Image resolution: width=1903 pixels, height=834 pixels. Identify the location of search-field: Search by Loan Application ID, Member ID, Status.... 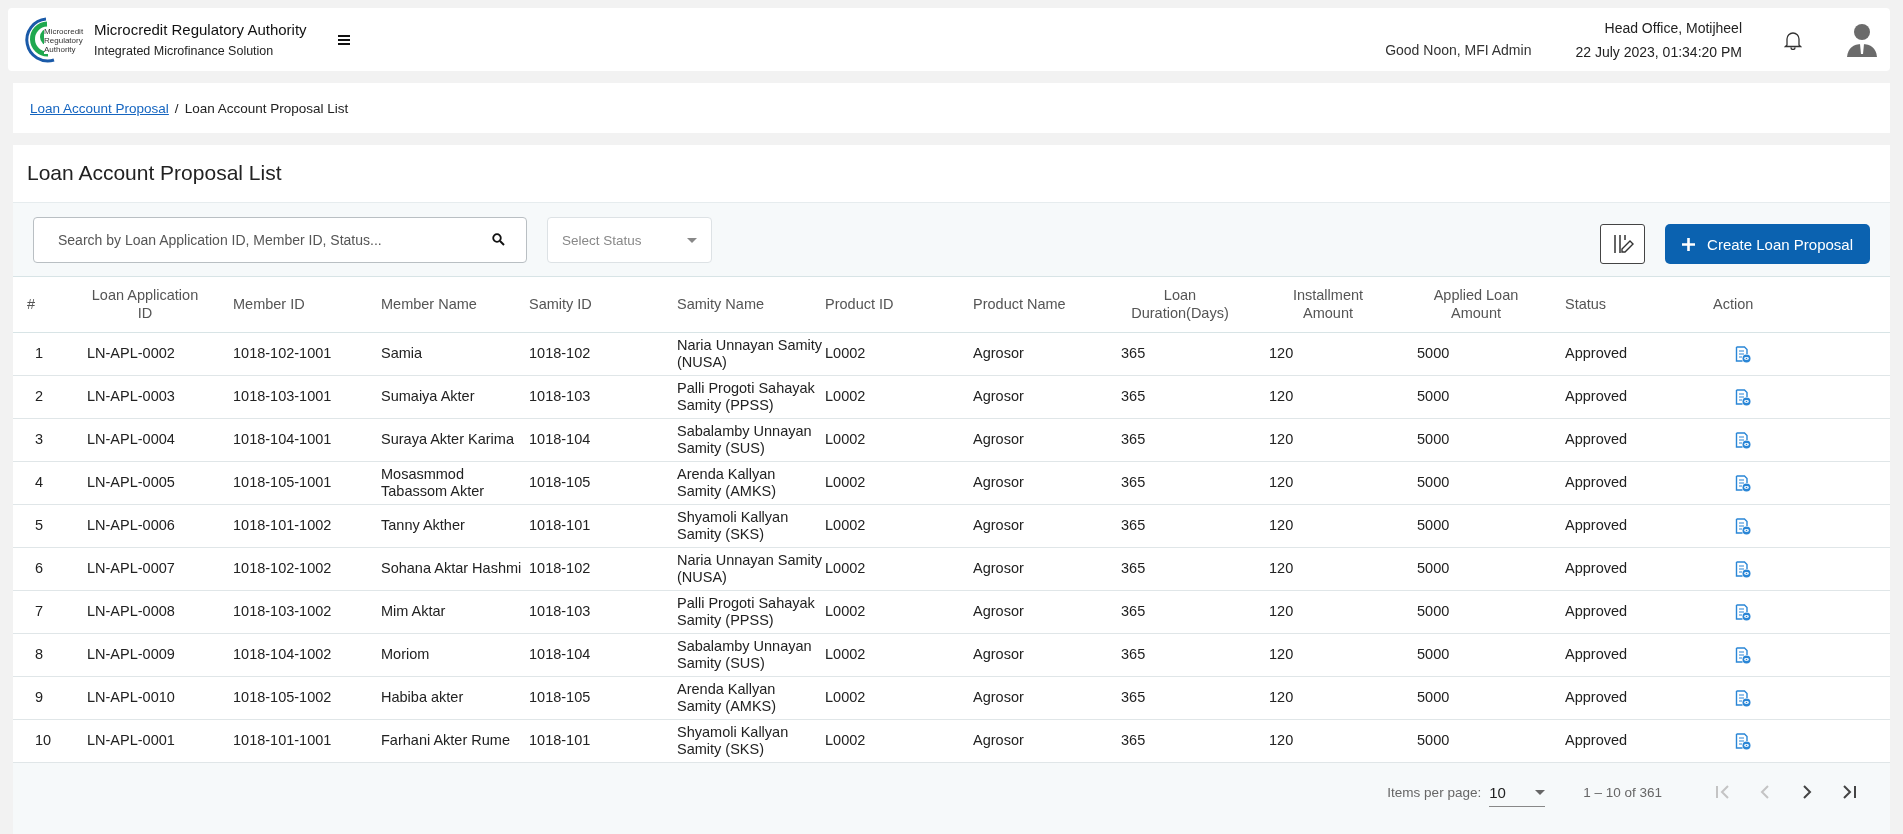
(280, 240).